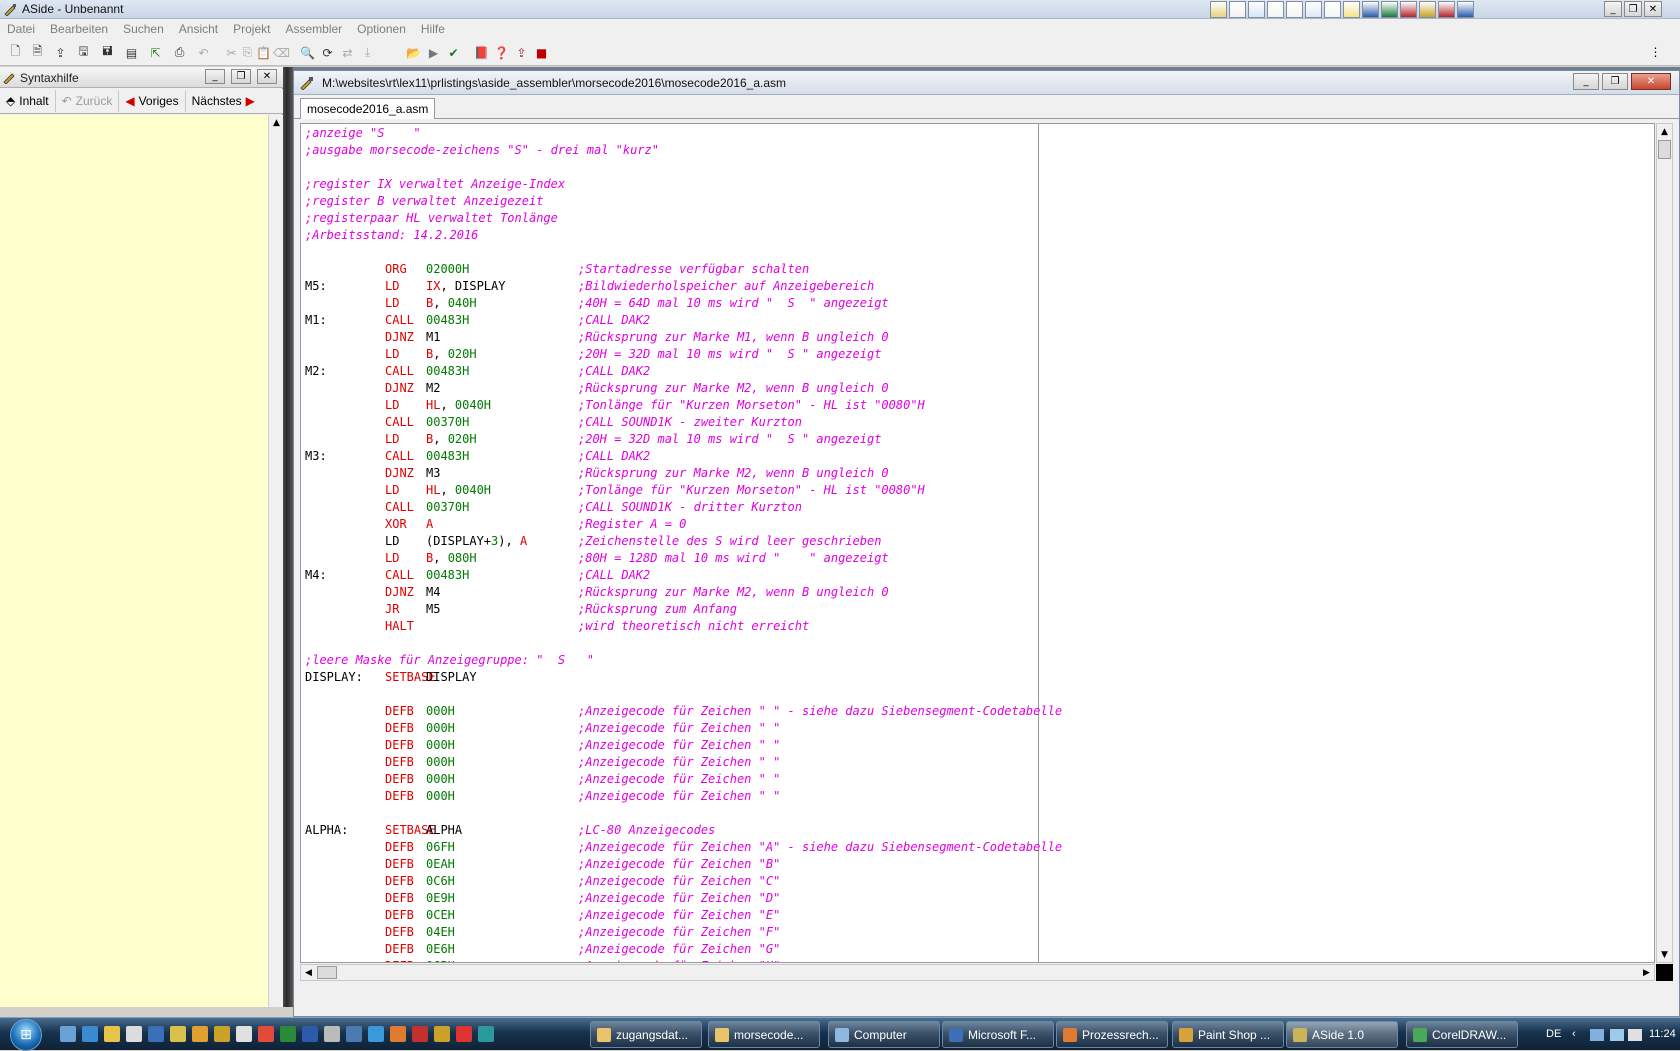 This screenshot has height=1051, width=1680. Describe the element at coordinates (134, 1034) in the screenshot. I see `calc-icon` at that location.